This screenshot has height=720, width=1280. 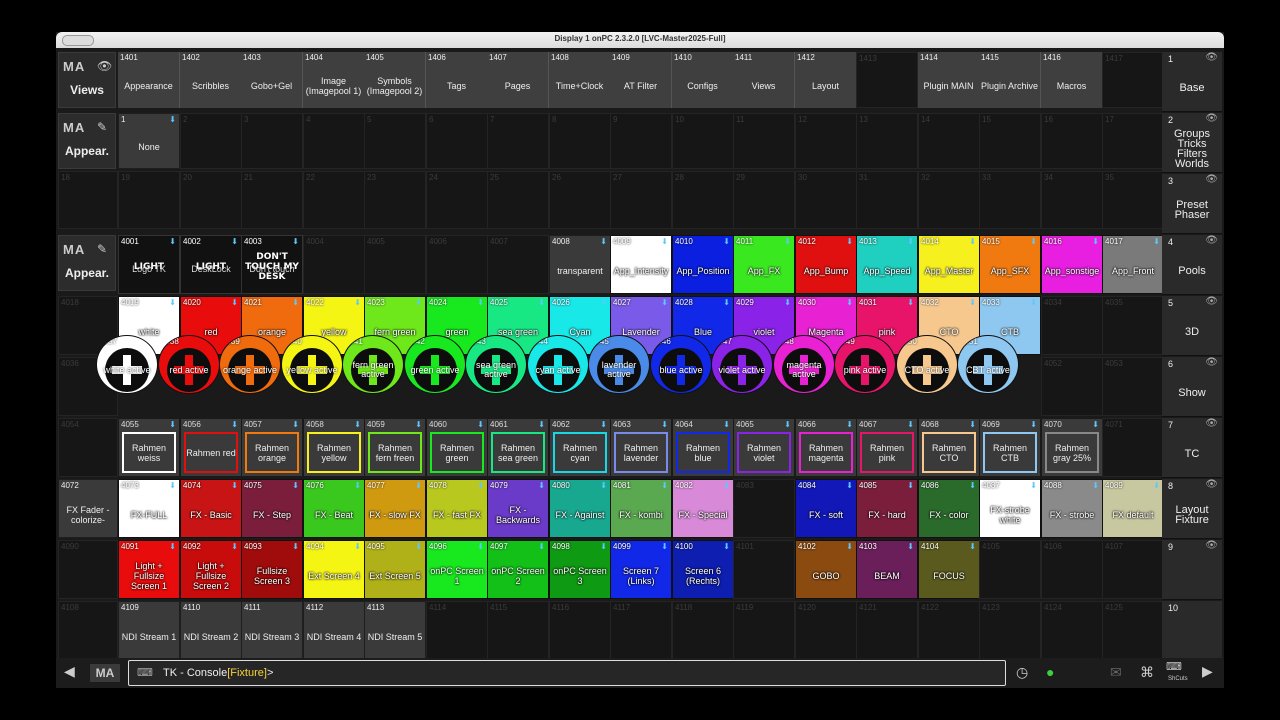 I want to click on appearance-button: 4095 ⬇ Ext Screen 5, so click(x=395, y=569).